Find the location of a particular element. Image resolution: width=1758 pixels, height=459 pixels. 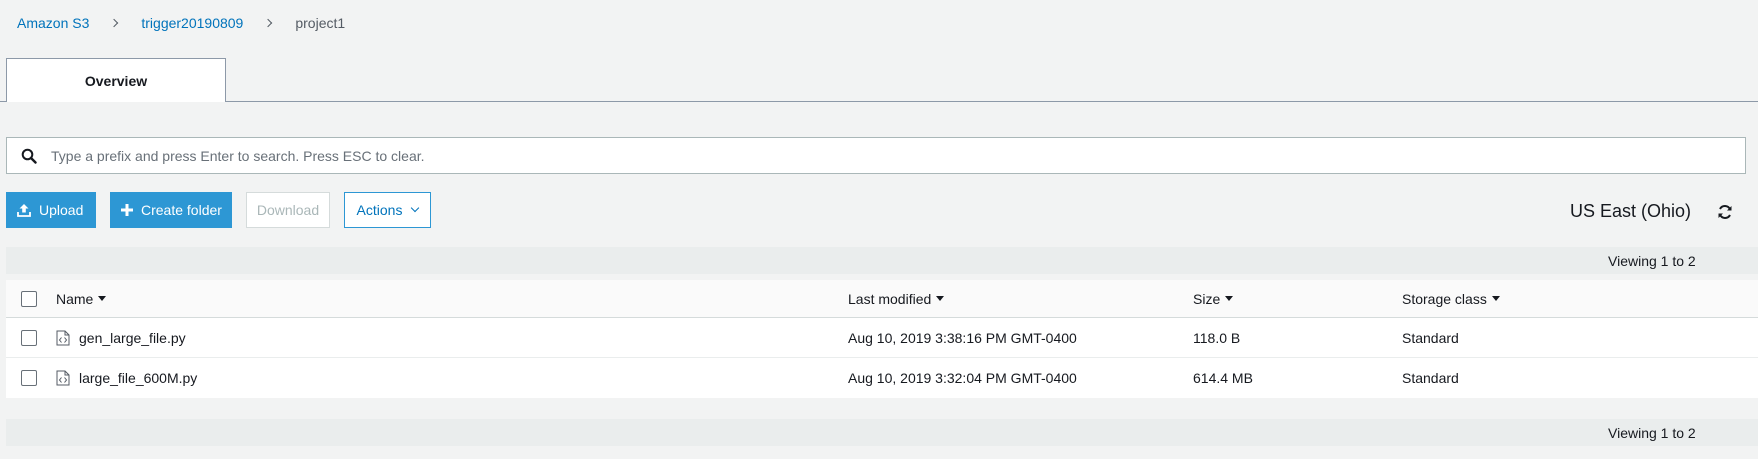

file-name-link: large_file_600M.py is located at coordinates (138, 378).